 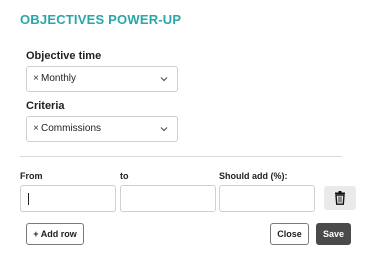 I want to click on should-add-input, so click(x=267, y=198).